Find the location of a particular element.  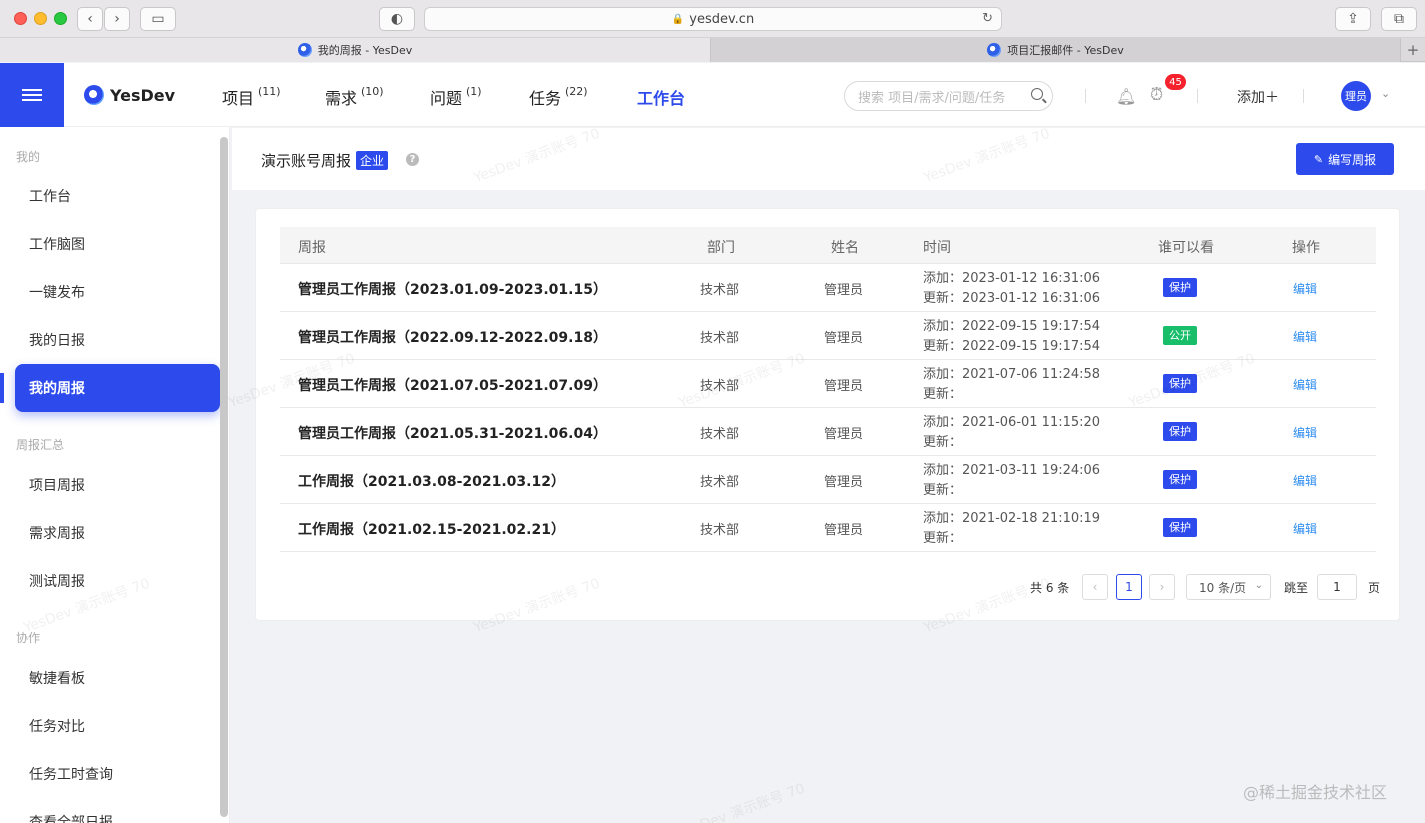

user-avatar: 理员 is located at coordinates (1356, 96).